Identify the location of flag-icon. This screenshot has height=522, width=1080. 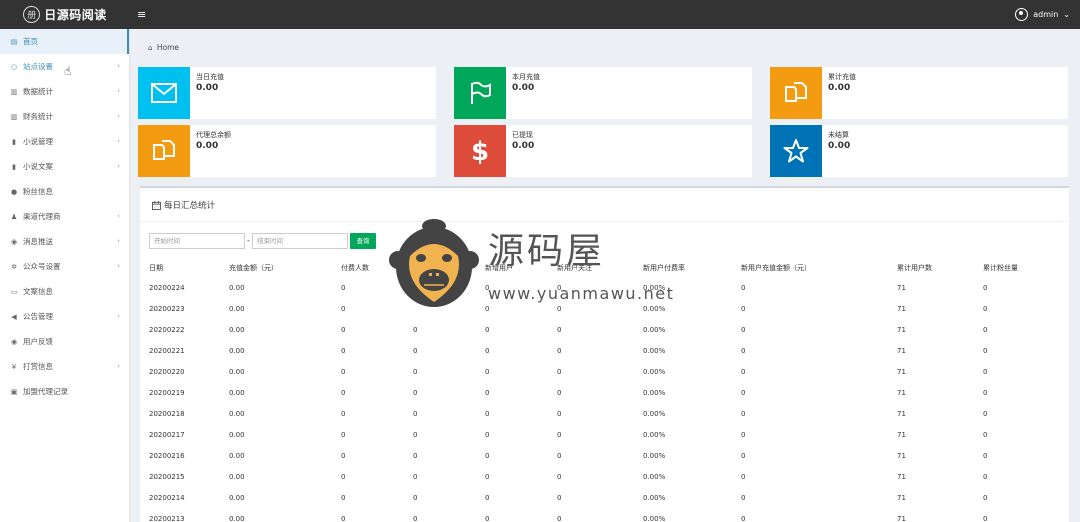
(480, 93).